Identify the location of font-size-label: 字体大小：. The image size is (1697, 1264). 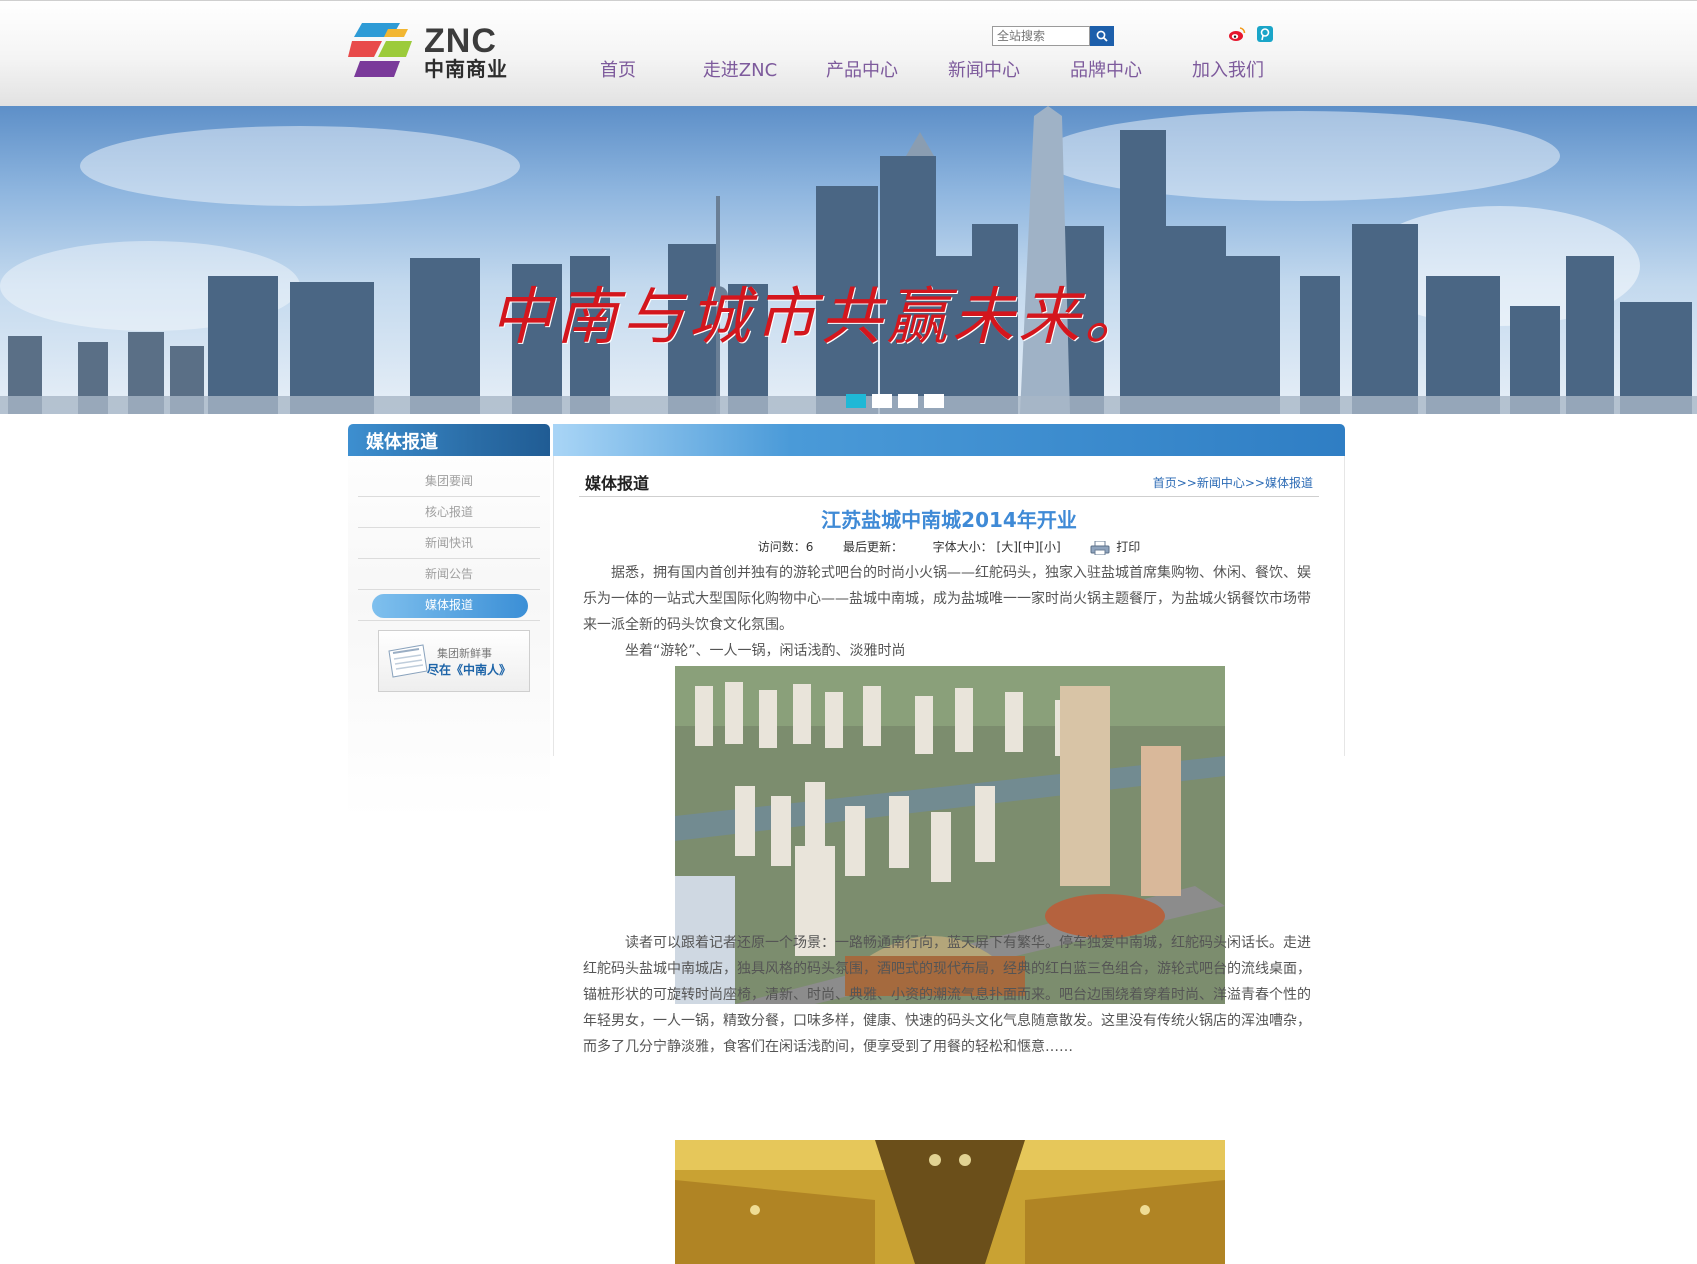
(962, 547).